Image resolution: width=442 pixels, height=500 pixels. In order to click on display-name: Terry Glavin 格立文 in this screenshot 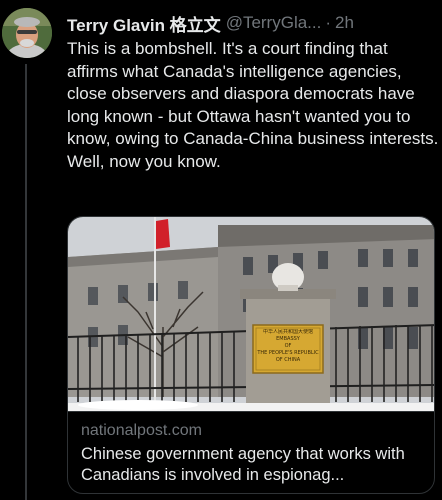, I will do `click(144, 23)`.